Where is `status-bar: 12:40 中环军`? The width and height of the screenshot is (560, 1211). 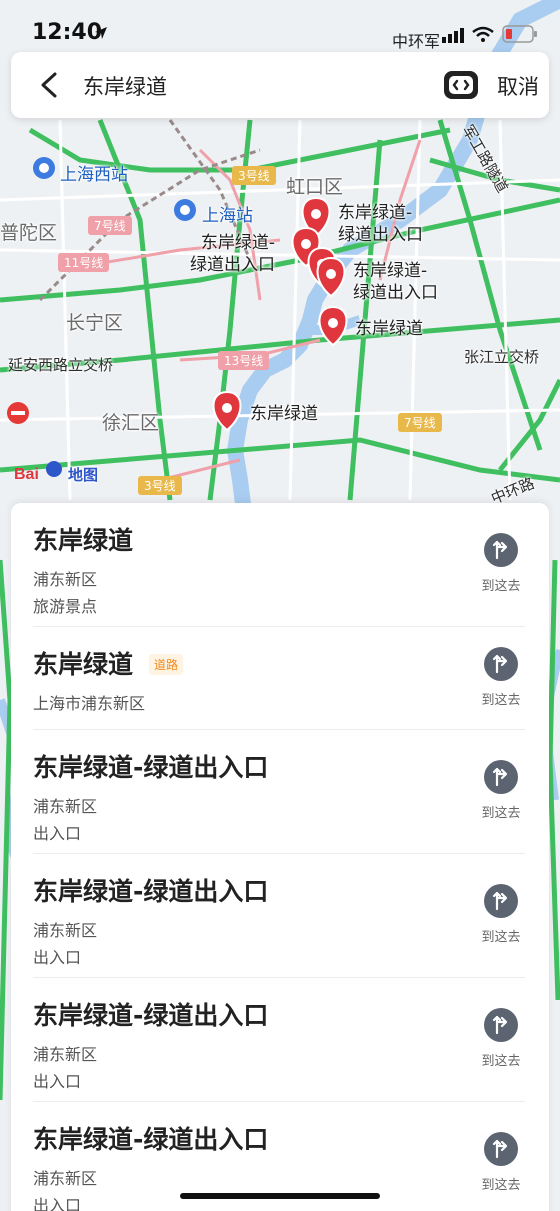 status-bar: 12:40 中环军 is located at coordinates (280, 28).